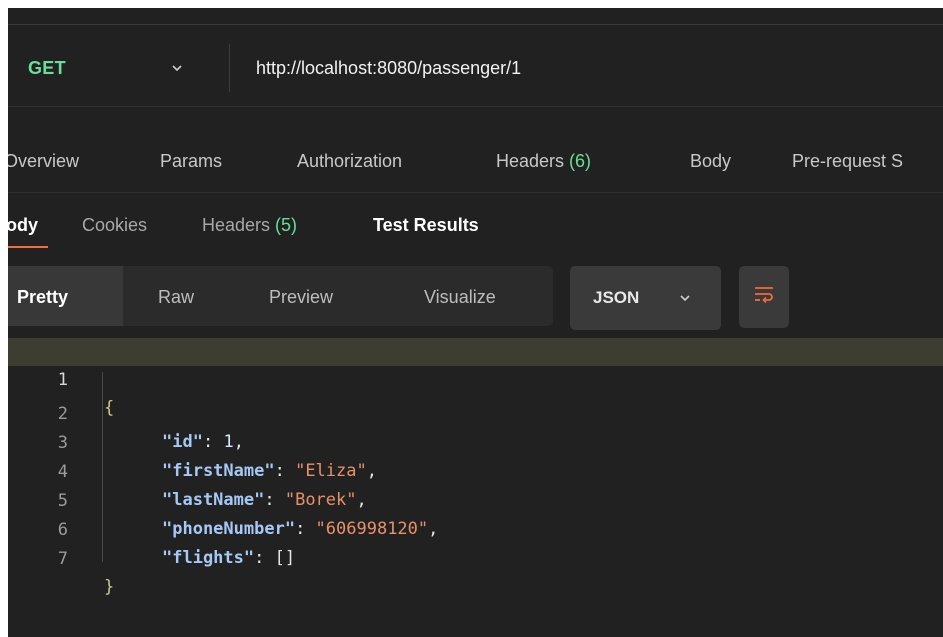 Image resolution: width=943 pixels, height=637 pixels. What do you see at coordinates (109, 587) in the screenshot?
I see `json-close-brace: }` at bounding box center [109, 587].